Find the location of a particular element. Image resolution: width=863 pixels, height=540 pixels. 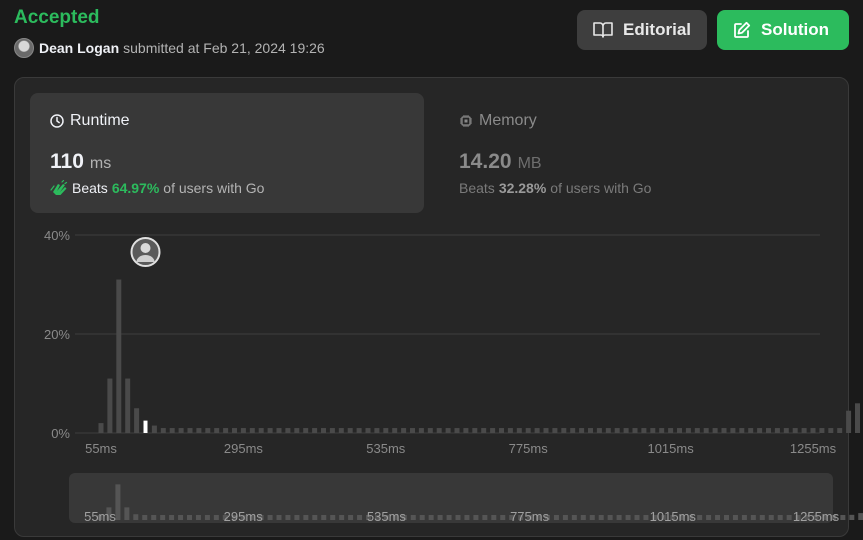

mini-x-tick-label: 1255ms is located at coordinates (816, 516).